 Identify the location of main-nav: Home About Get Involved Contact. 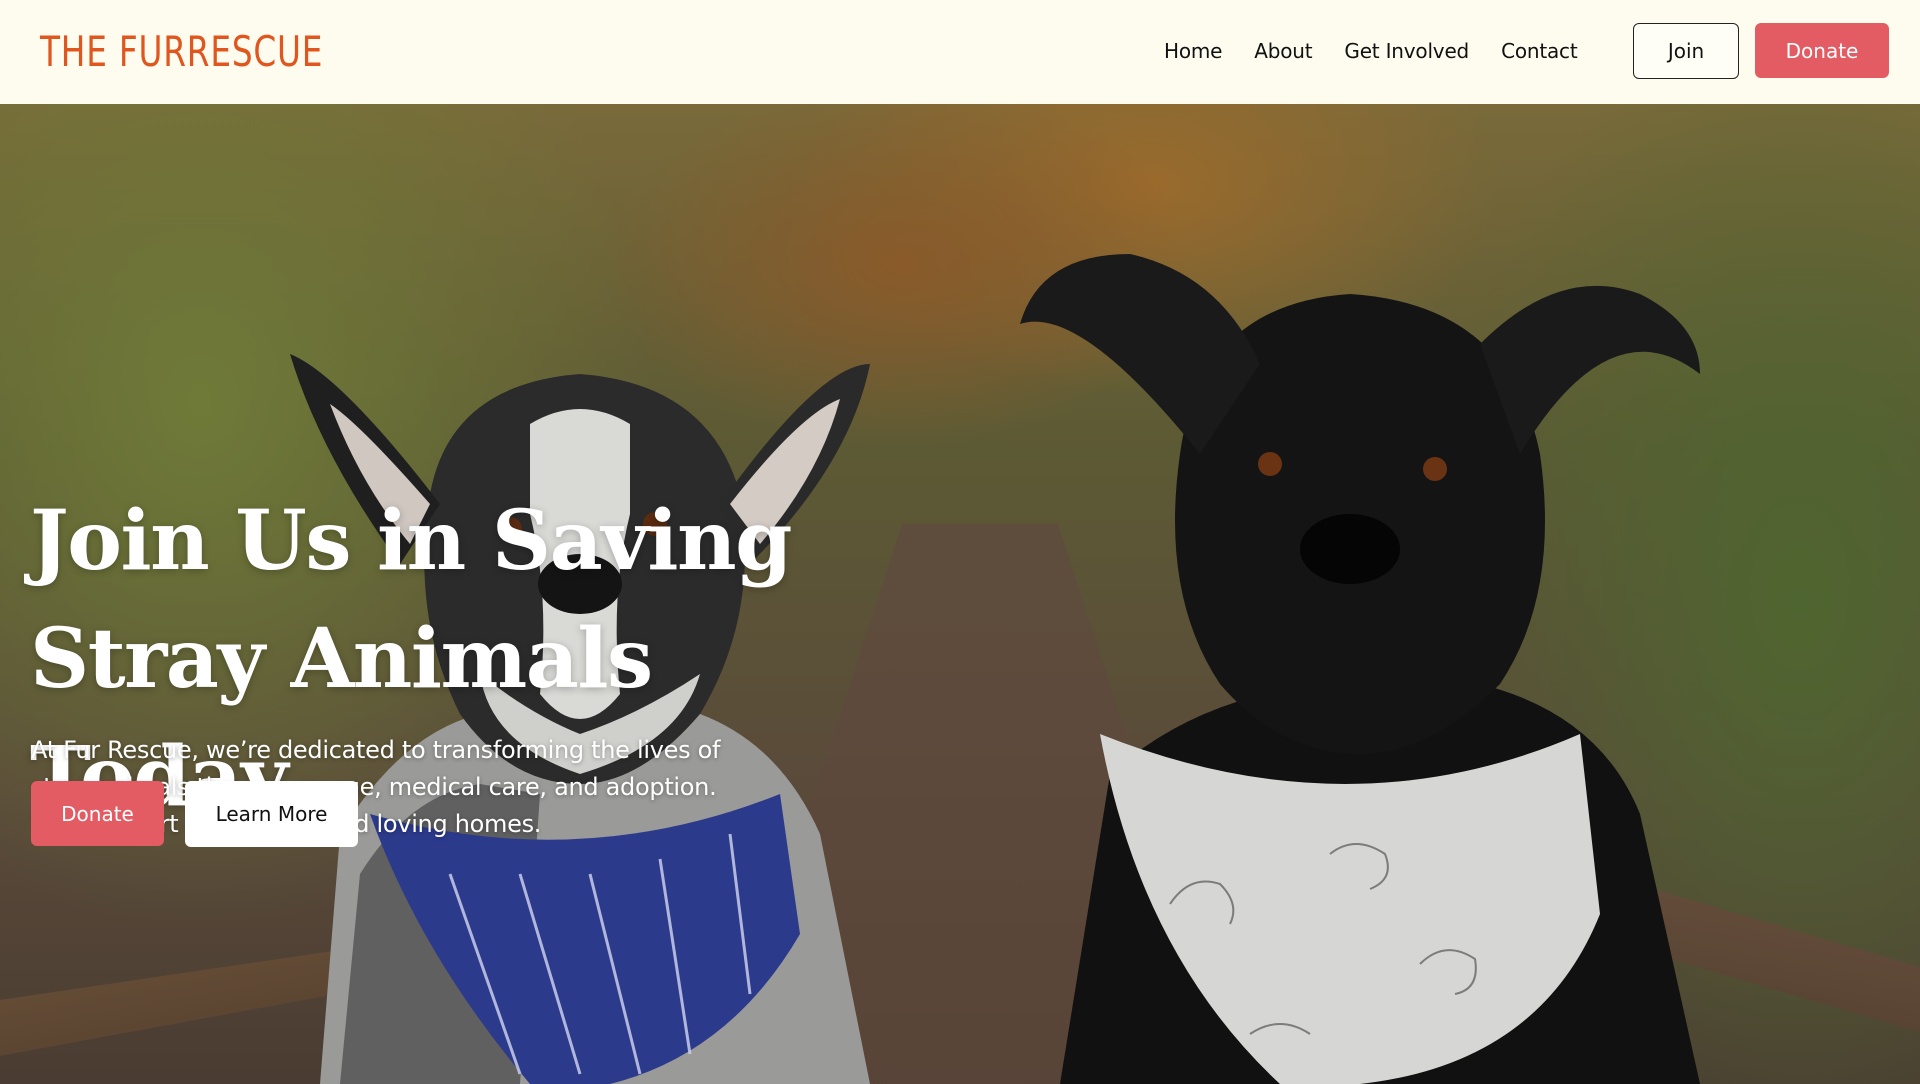
(1386, 51).